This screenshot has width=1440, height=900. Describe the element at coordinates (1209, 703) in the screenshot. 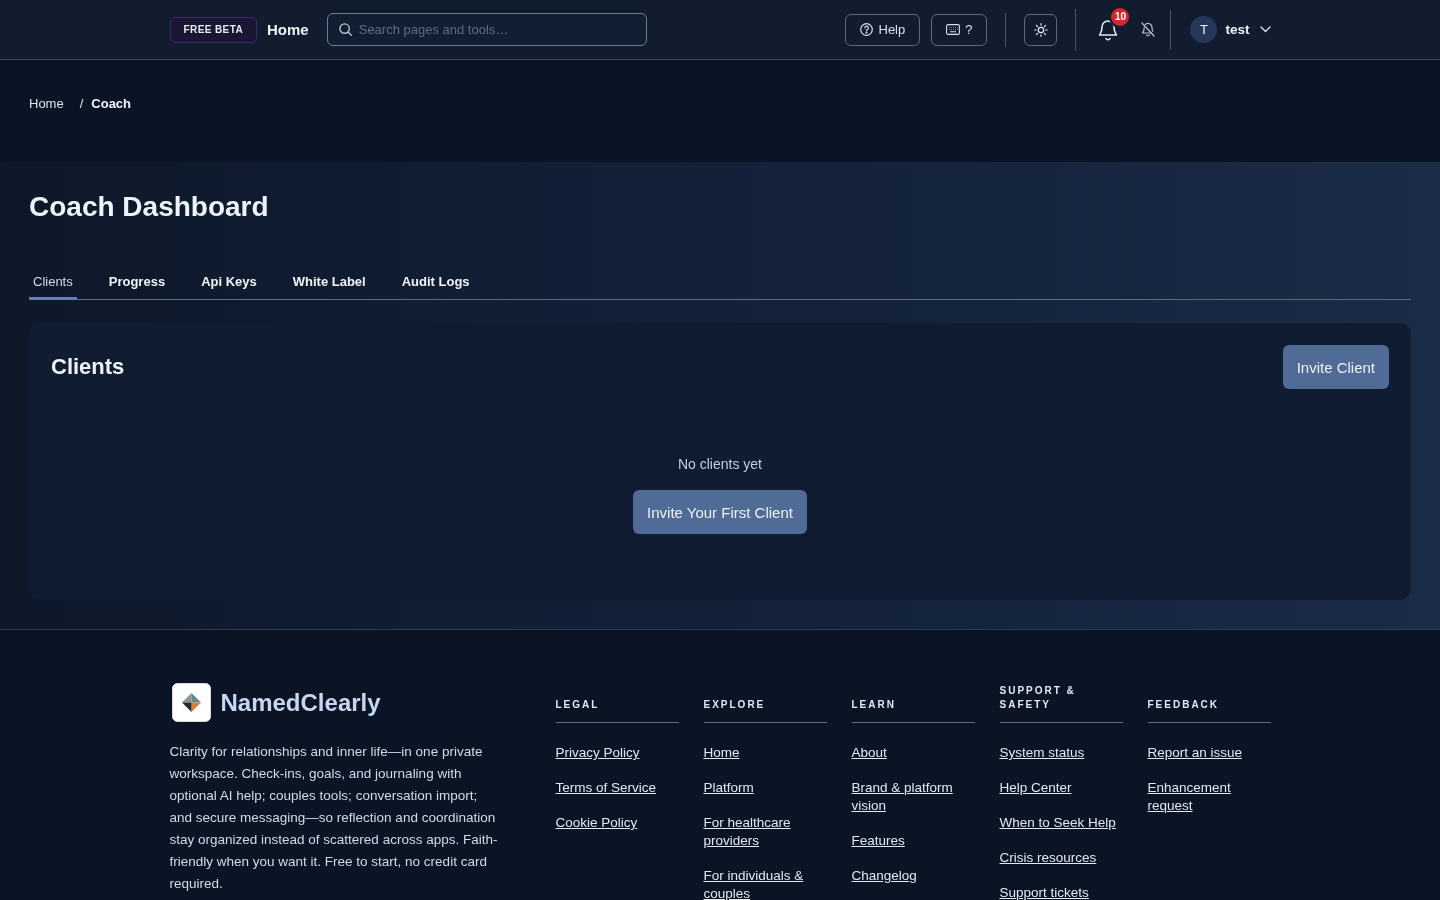

I see `footer-heading: FEEDBACK` at that location.